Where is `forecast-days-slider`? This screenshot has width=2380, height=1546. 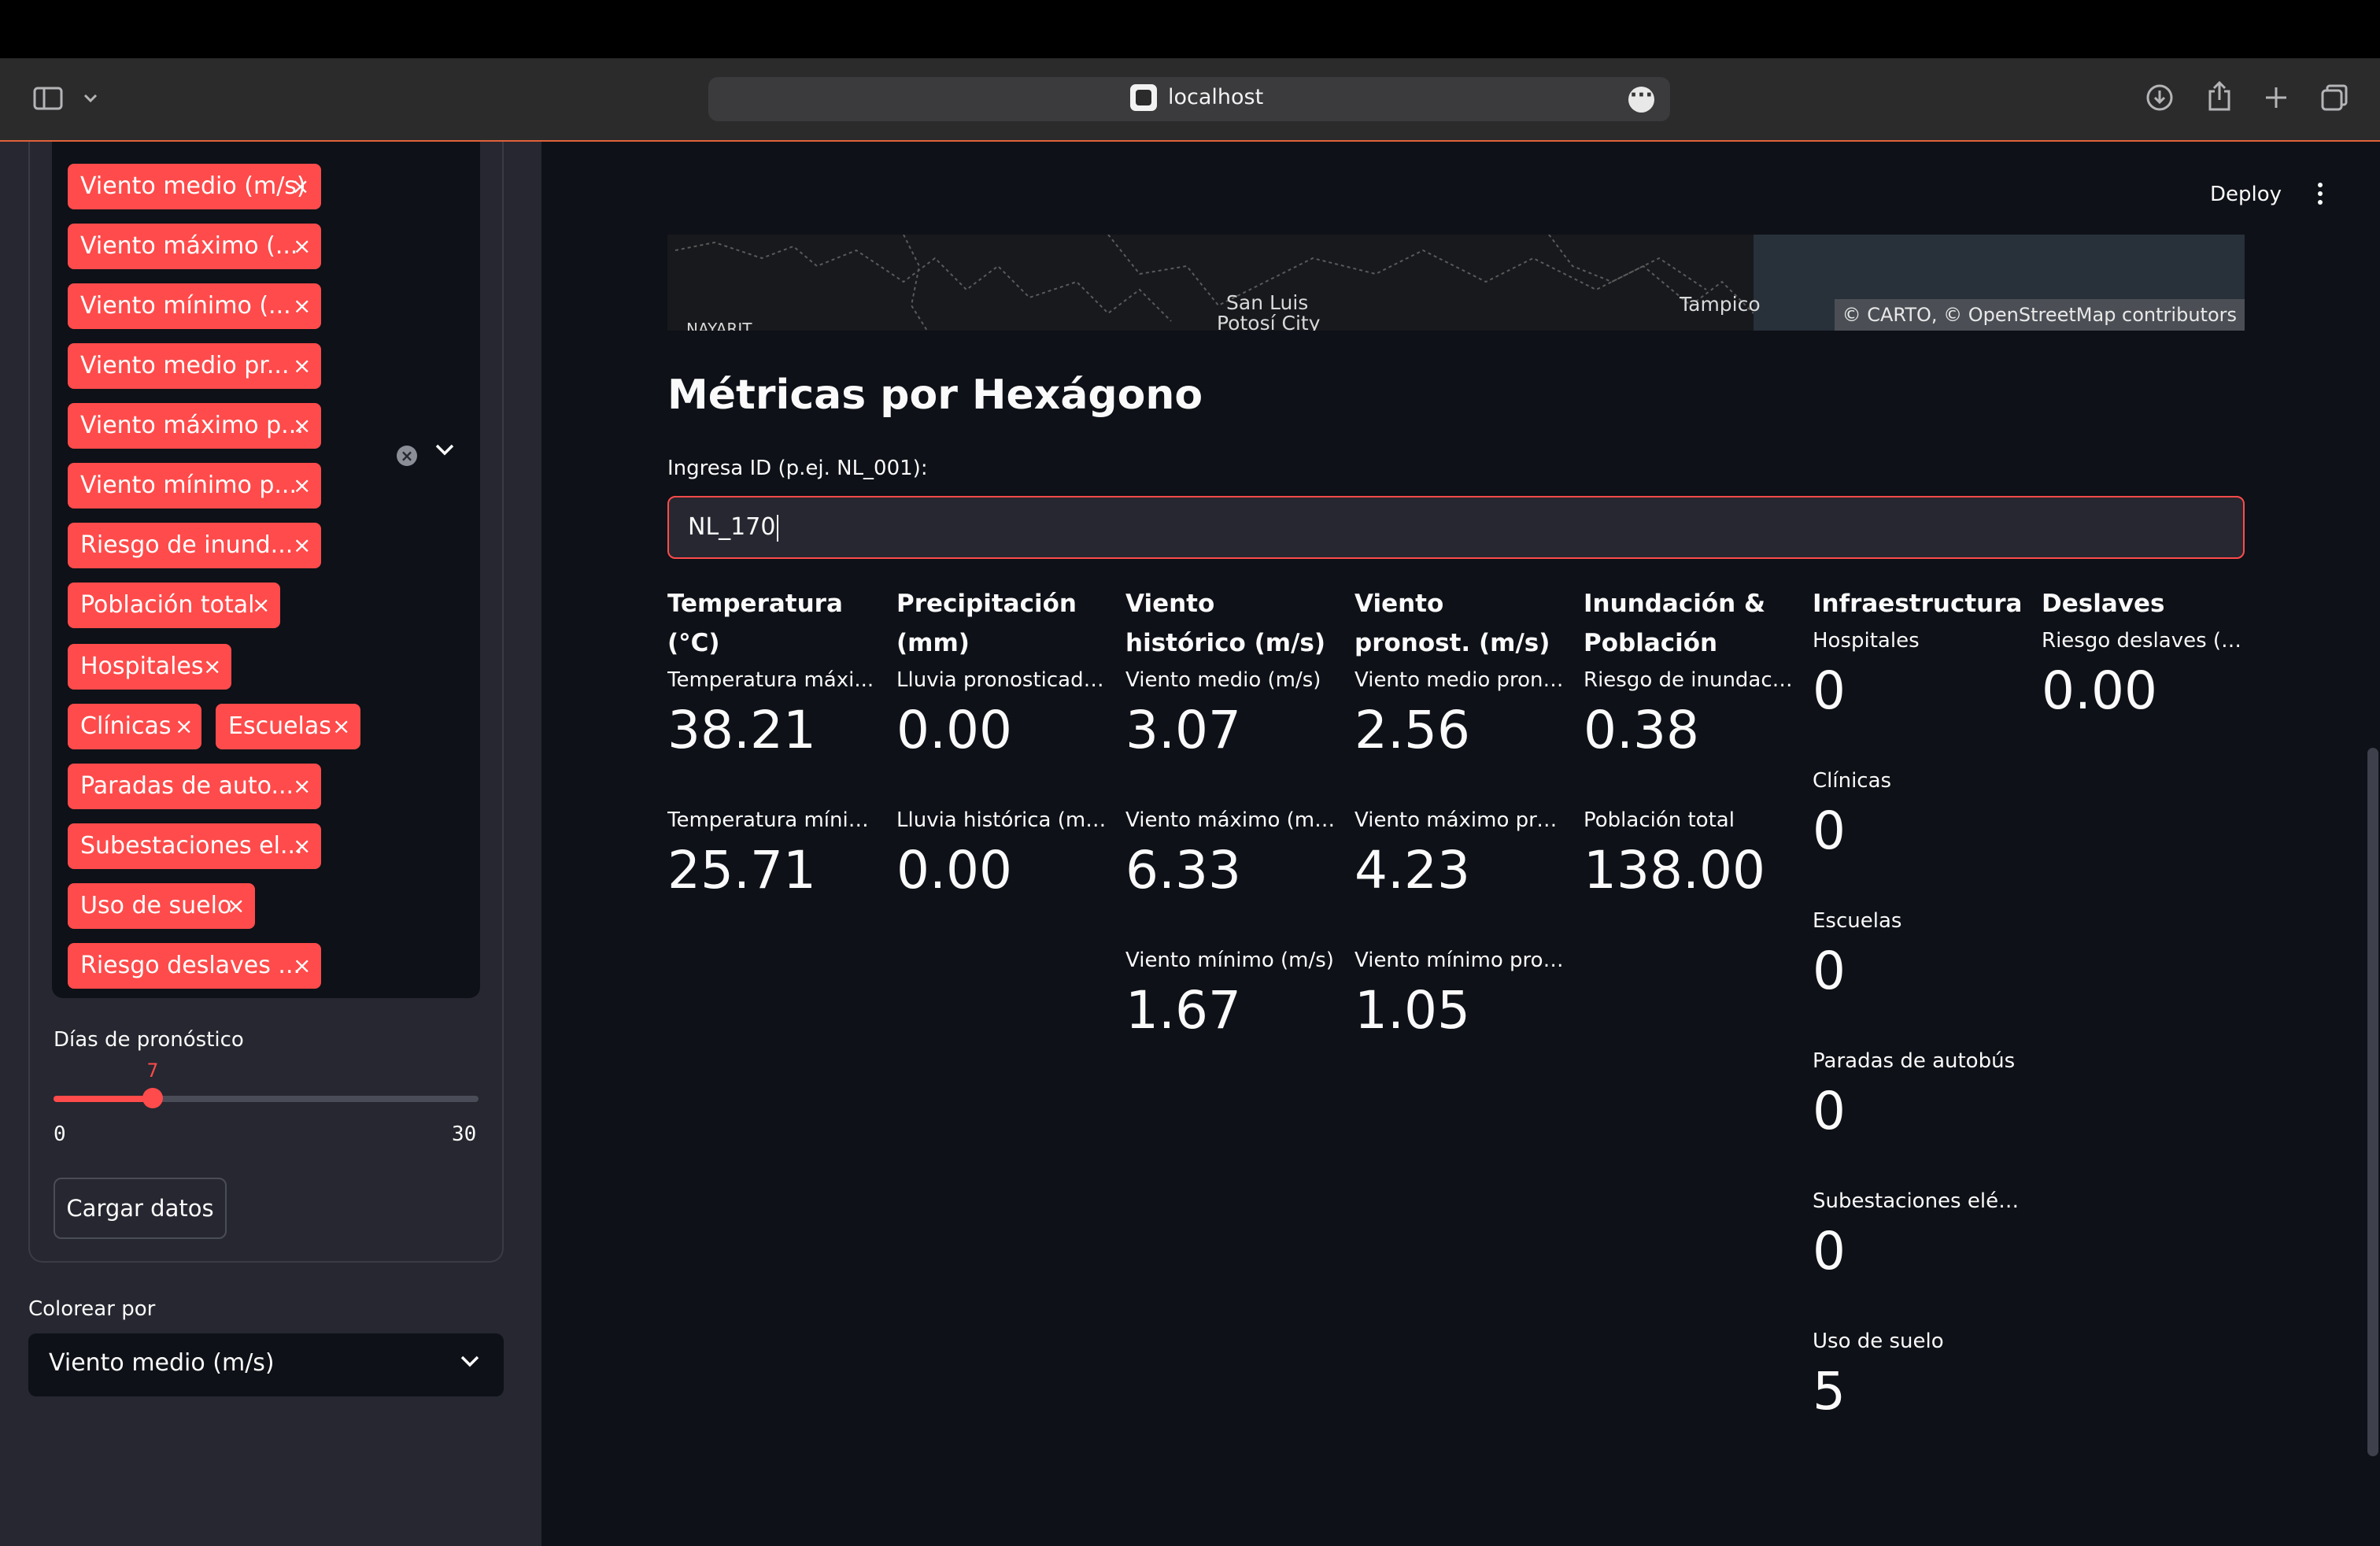
forecast-days-slider is located at coordinates (266, 1098).